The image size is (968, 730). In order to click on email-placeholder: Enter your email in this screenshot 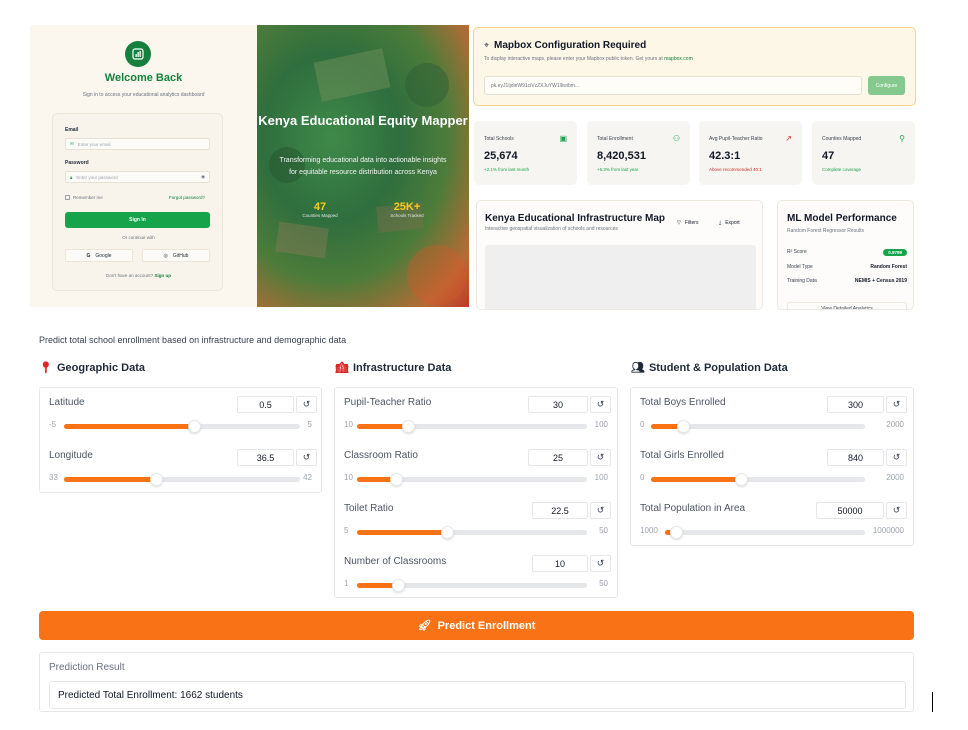, I will do `click(94, 144)`.